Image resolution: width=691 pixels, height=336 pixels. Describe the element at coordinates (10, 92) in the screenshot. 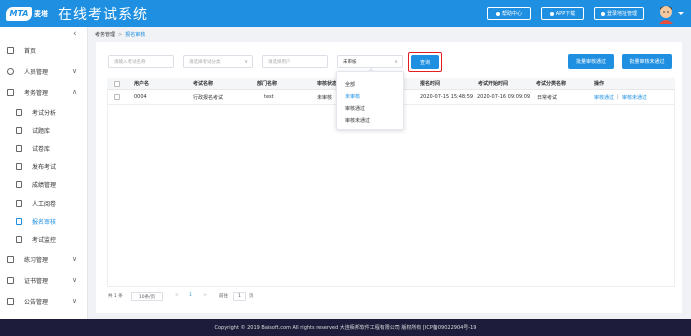

I see `exam-icon` at that location.